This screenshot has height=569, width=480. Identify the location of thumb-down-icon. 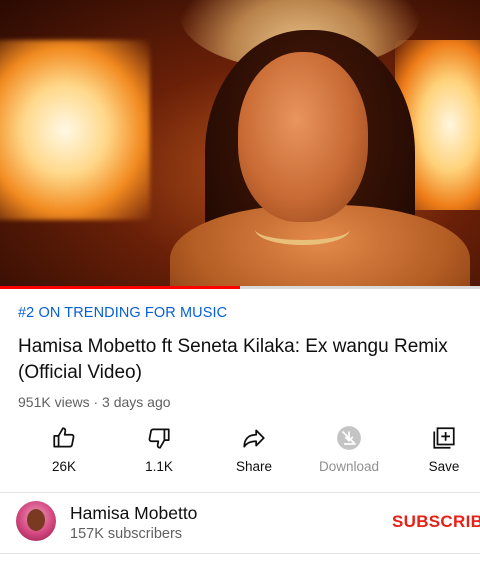
(159, 438).